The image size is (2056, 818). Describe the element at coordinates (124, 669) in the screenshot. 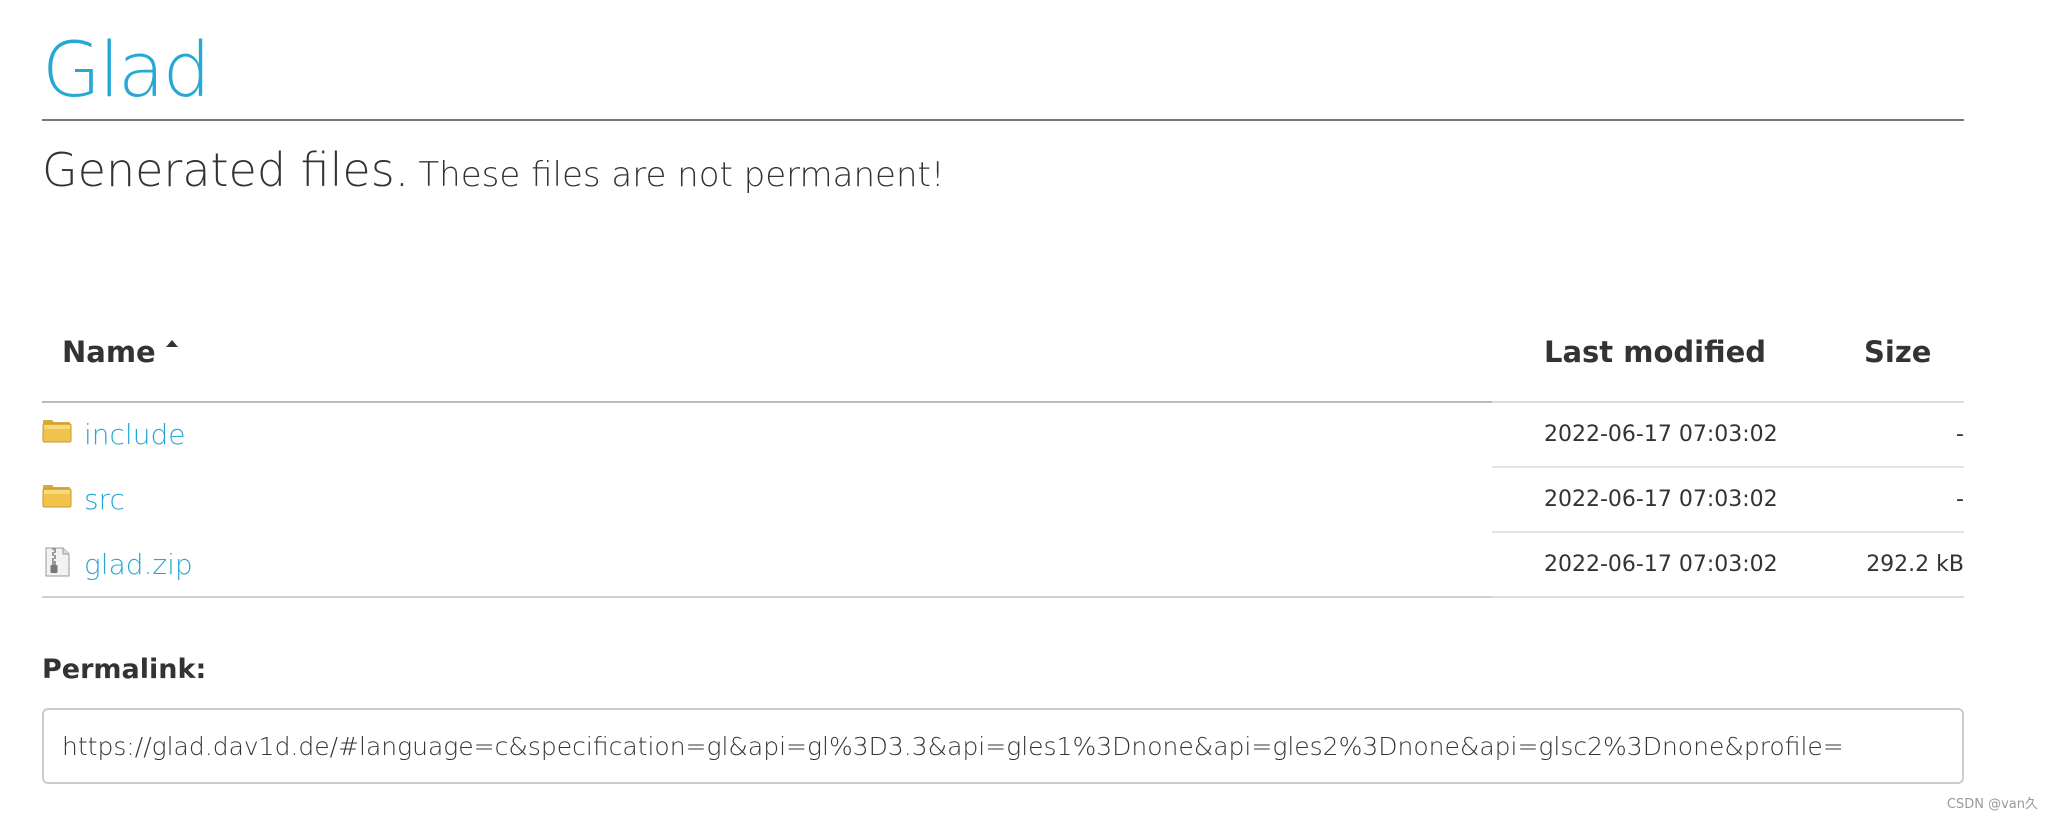

I see `permalink-label: Permalink:` at that location.